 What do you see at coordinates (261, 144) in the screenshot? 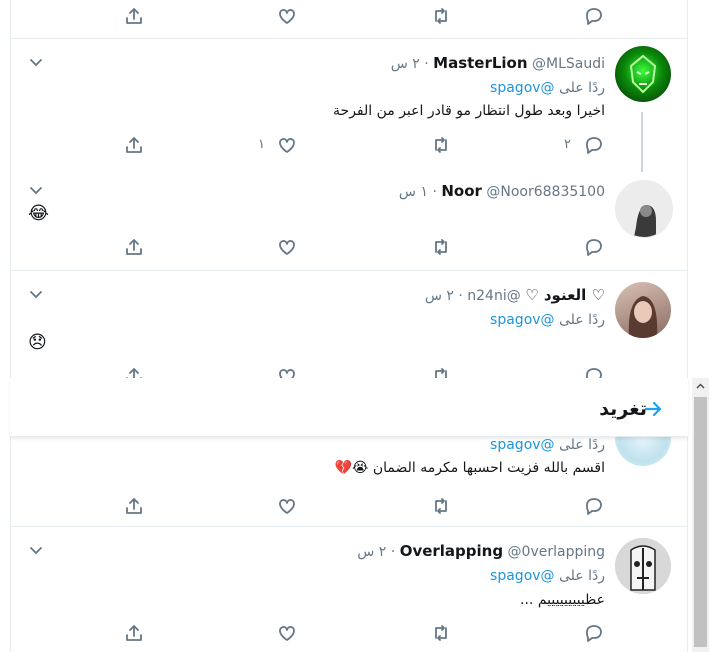
I see `like-count: ١` at bounding box center [261, 144].